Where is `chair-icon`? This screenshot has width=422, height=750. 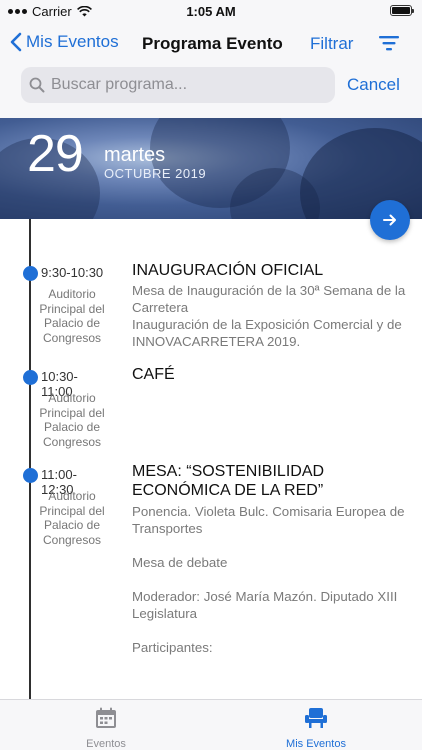
chair-icon is located at coordinates (316, 718).